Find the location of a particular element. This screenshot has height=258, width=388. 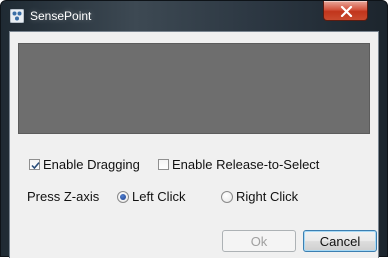

enable-release-to-select-label: Enable Release-to-Select is located at coordinates (245, 164).